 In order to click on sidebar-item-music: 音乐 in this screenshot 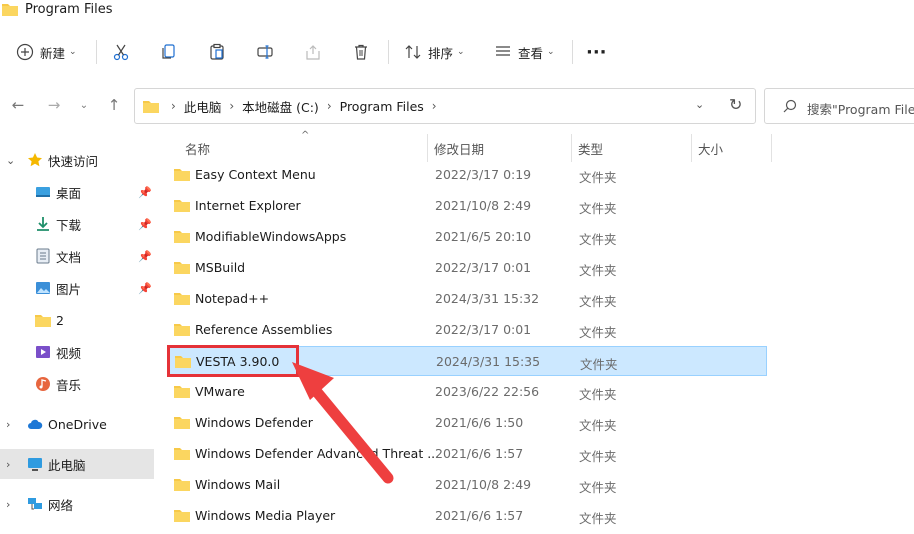, I will do `click(77, 384)`.